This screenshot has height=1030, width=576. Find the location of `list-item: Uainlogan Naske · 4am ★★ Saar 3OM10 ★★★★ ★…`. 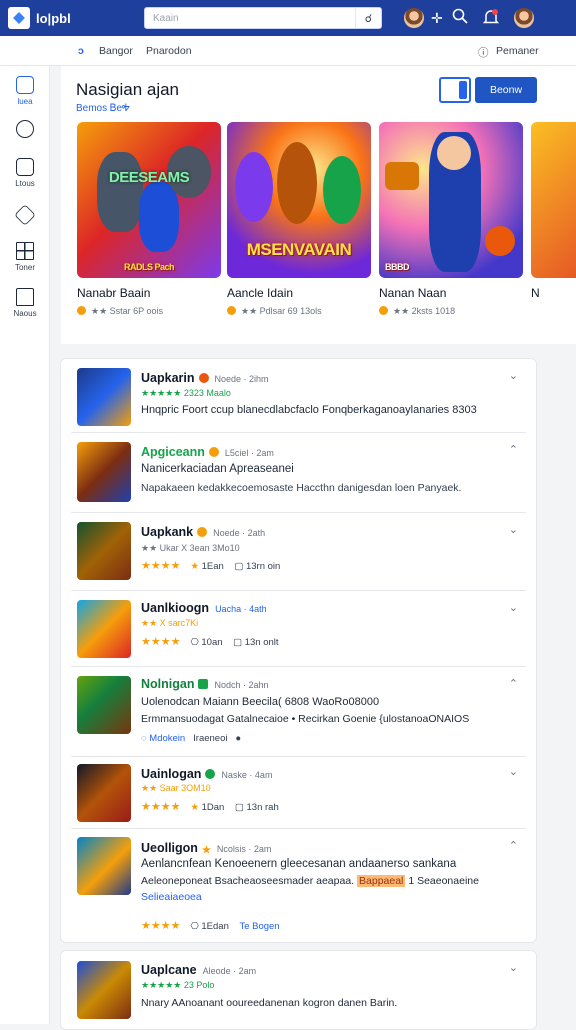

list-item: Uainlogan Naske · 4am ★★ Saar 3OM10 ★★★★ ★… is located at coordinates (298, 793).